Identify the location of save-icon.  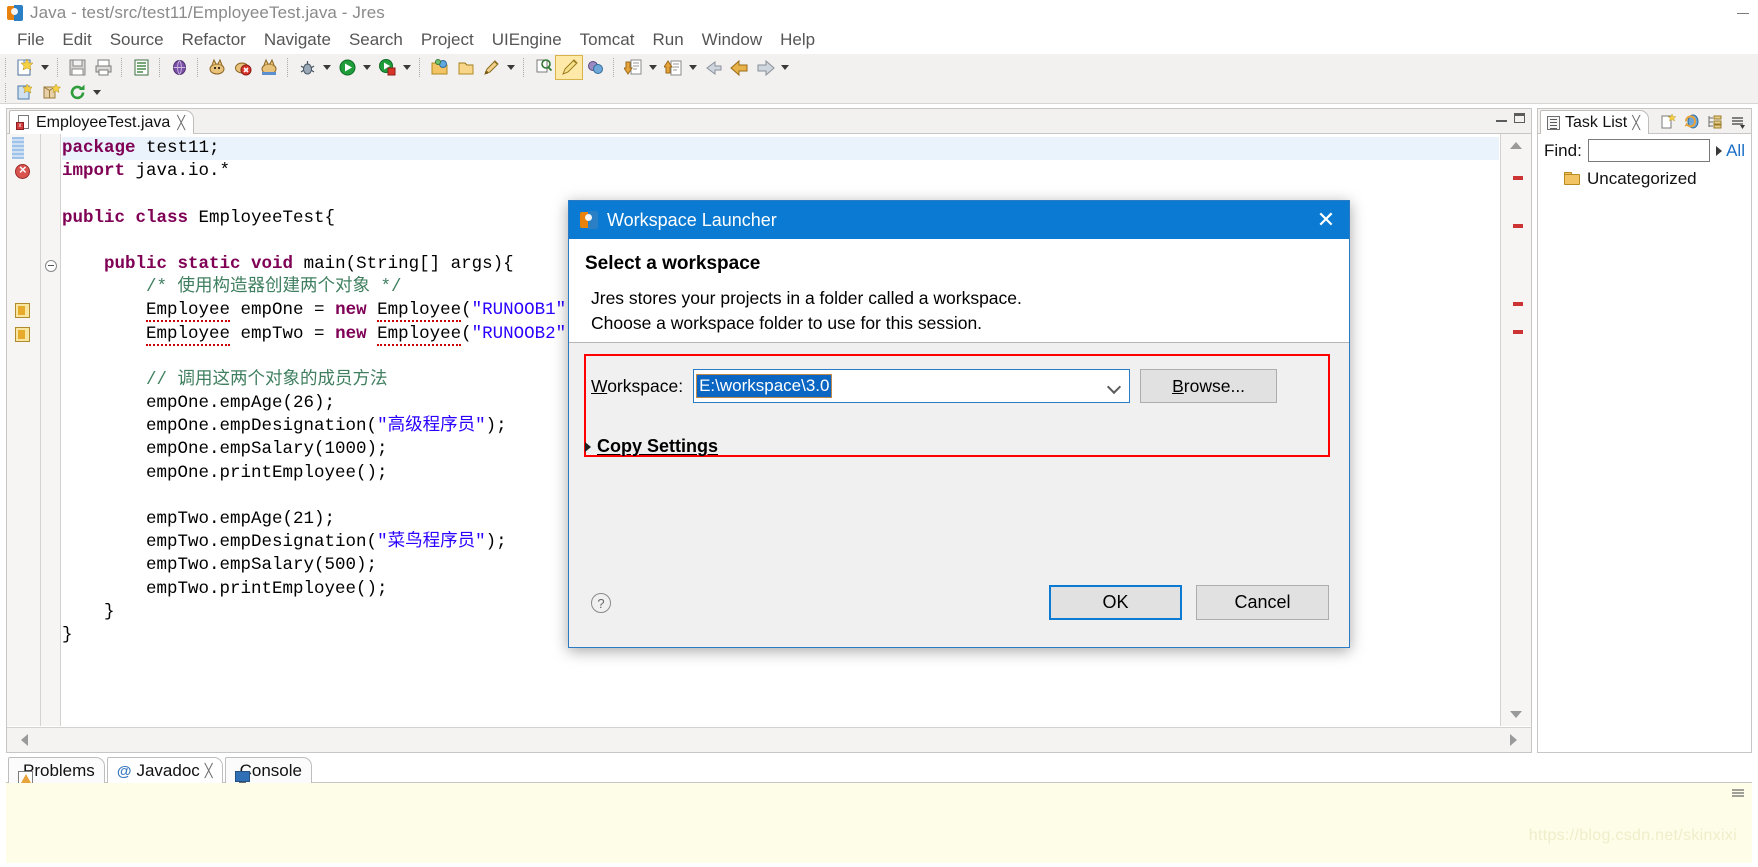
(77, 67).